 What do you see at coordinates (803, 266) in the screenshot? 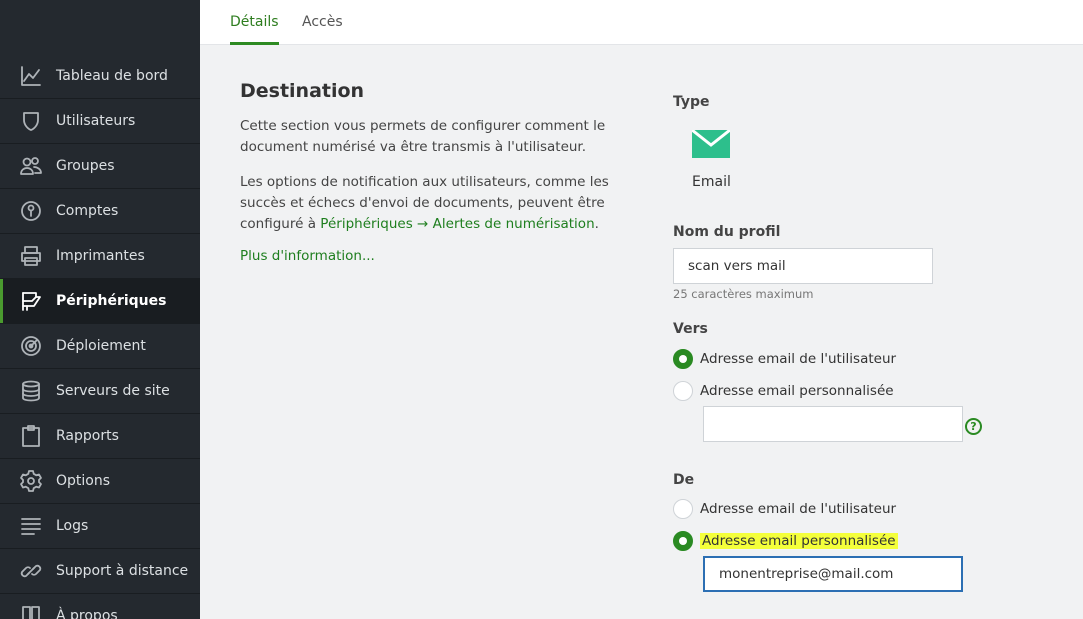
I see `profile-name-input: scan vers mail` at bounding box center [803, 266].